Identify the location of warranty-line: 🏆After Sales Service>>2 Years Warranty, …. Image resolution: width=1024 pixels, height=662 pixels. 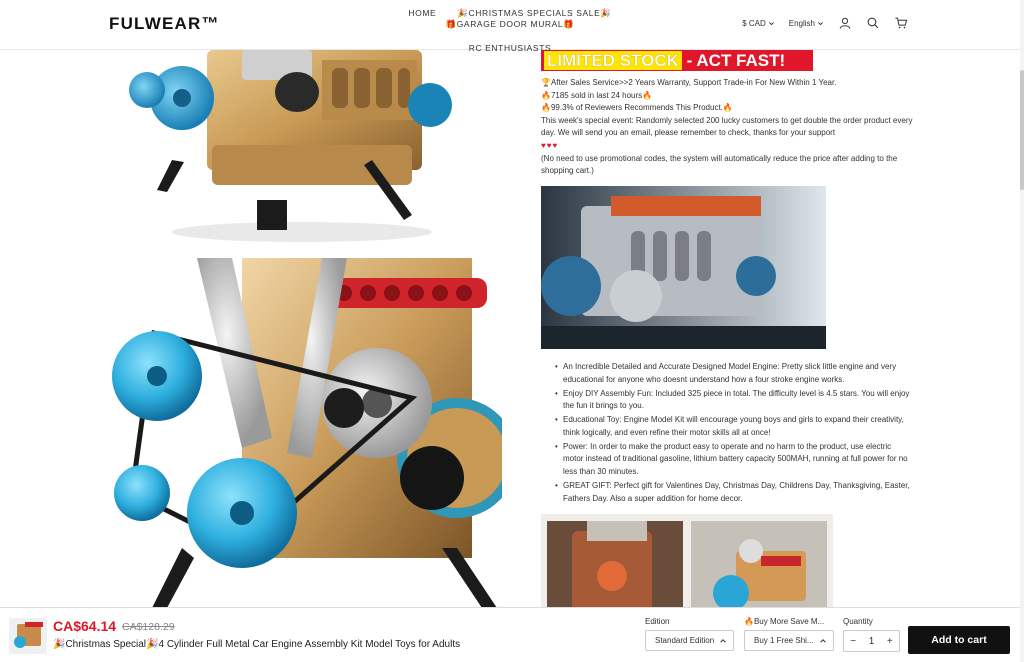
(689, 82).